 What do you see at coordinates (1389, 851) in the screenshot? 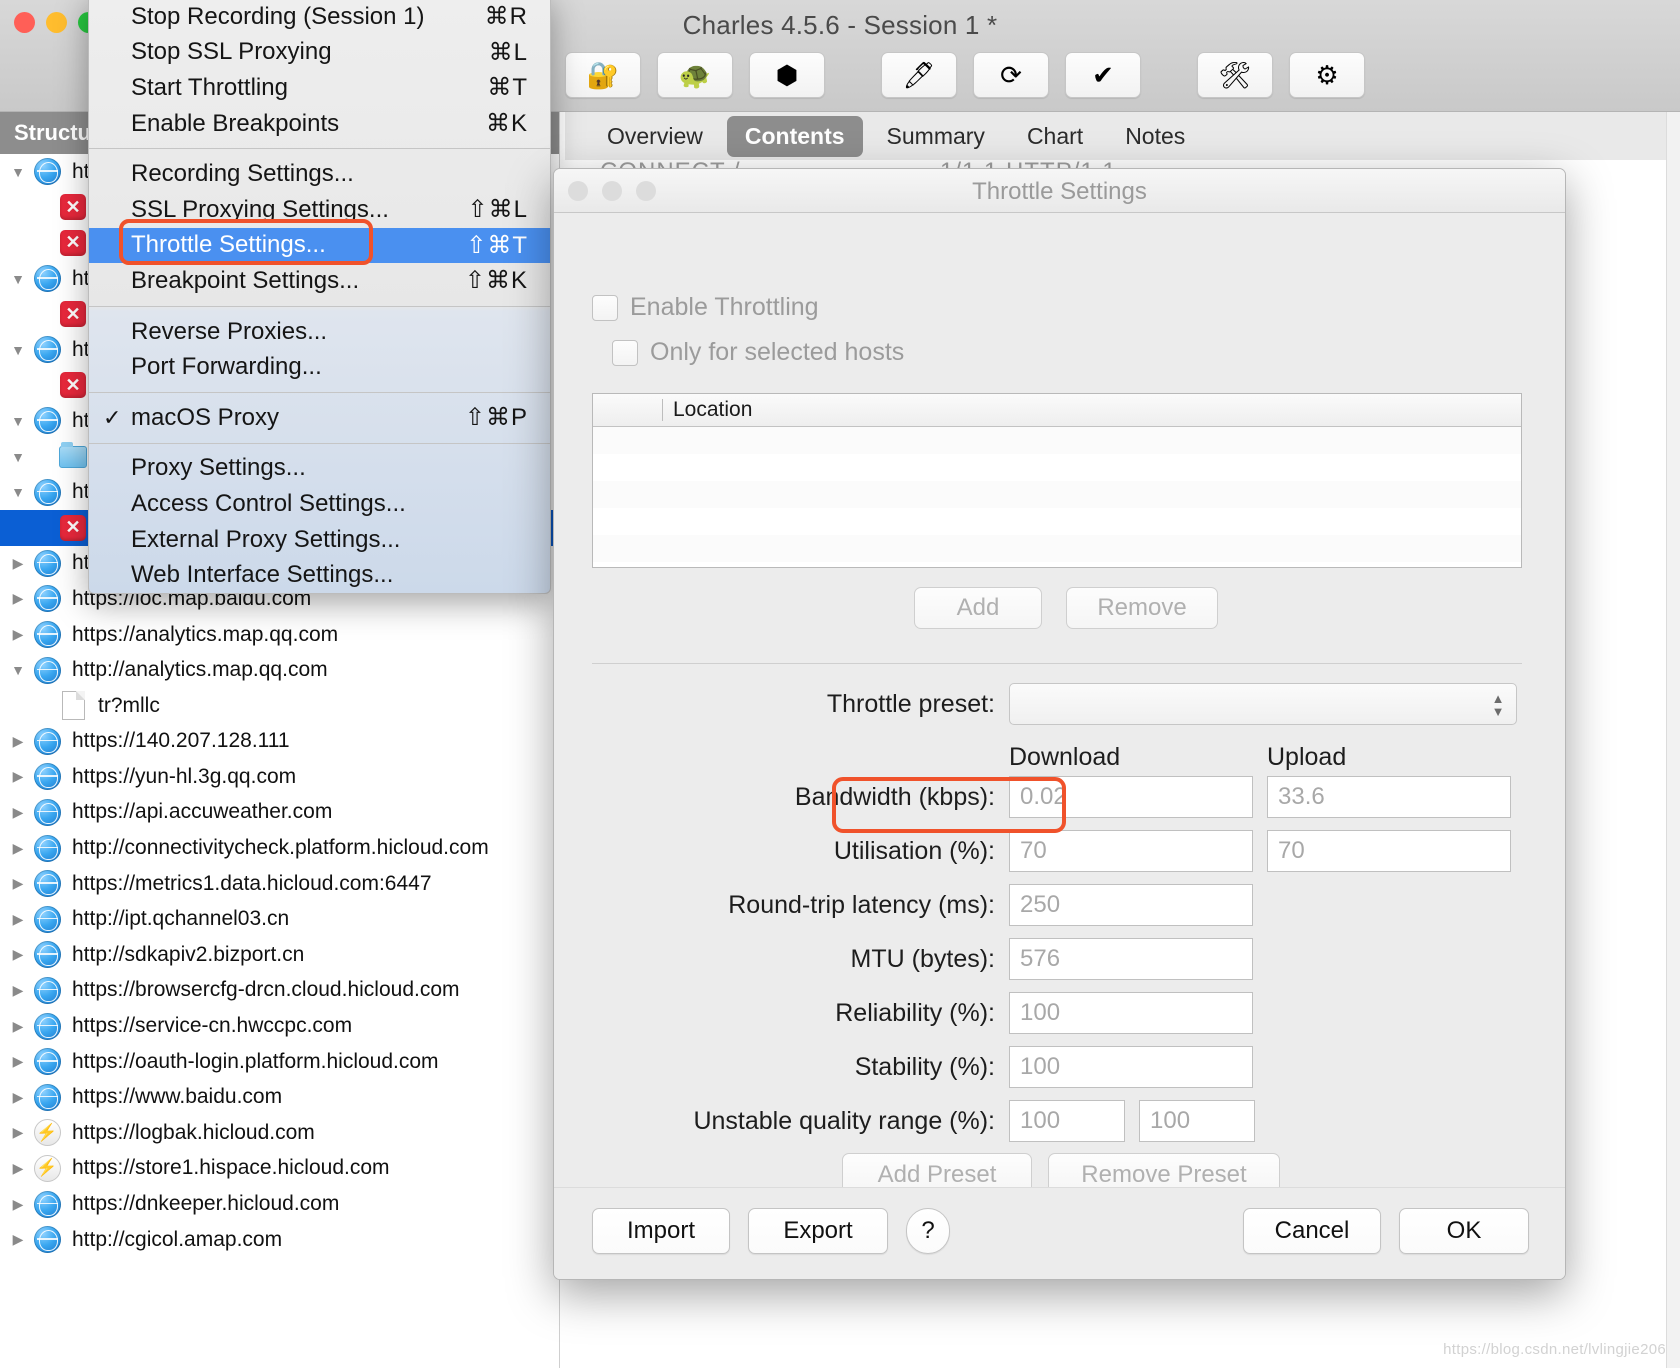
I see `utilisation-upload-input: 70` at bounding box center [1389, 851].